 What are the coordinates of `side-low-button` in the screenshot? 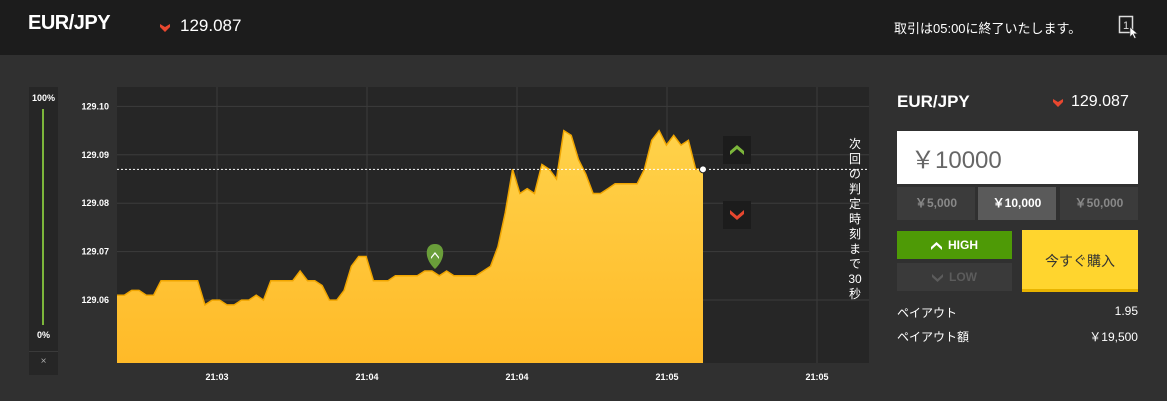 It's located at (737, 215).